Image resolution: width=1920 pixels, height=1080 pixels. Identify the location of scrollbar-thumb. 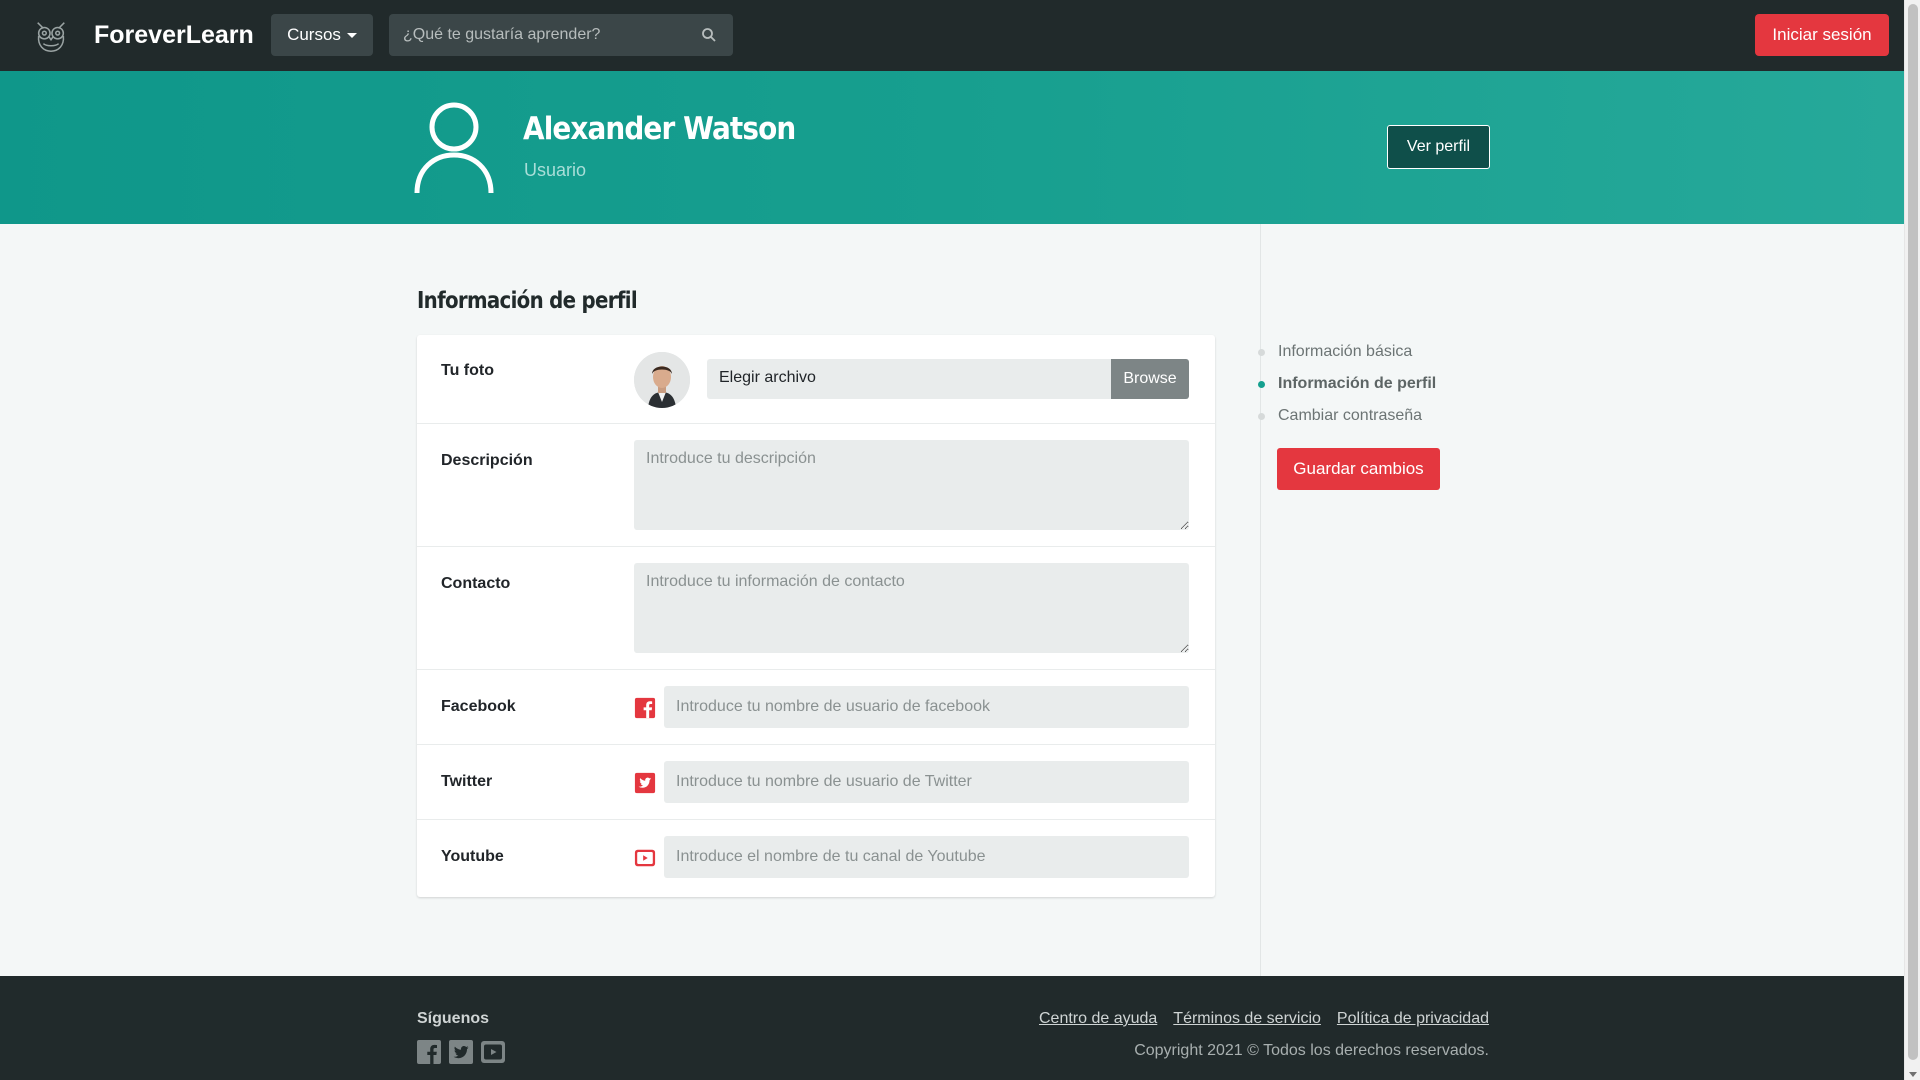
(1913, 532).